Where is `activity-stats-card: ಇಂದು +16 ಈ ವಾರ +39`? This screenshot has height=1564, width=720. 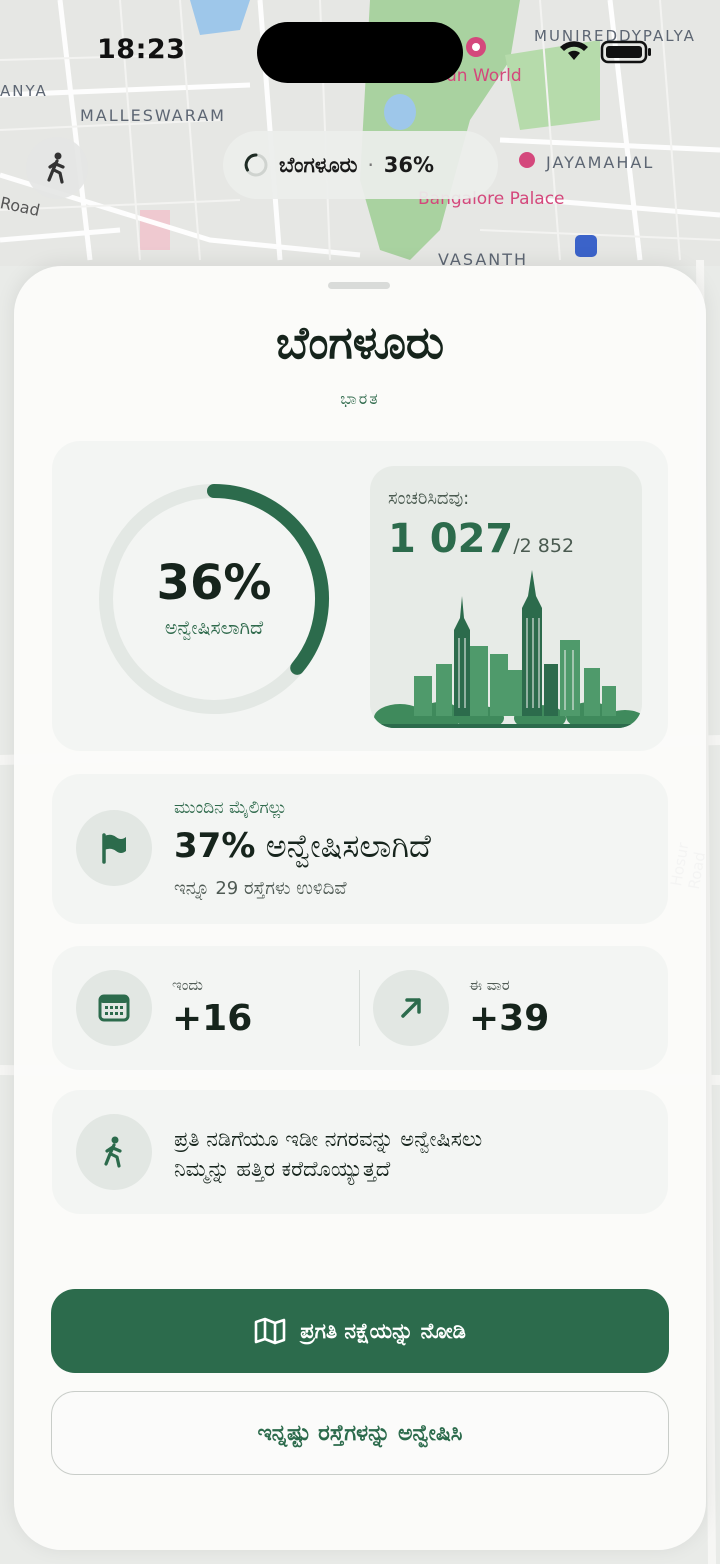 activity-stats-card: ಇಂದು +16 ಈ ವಾರ +39 is located at coordinates (360, 1008).